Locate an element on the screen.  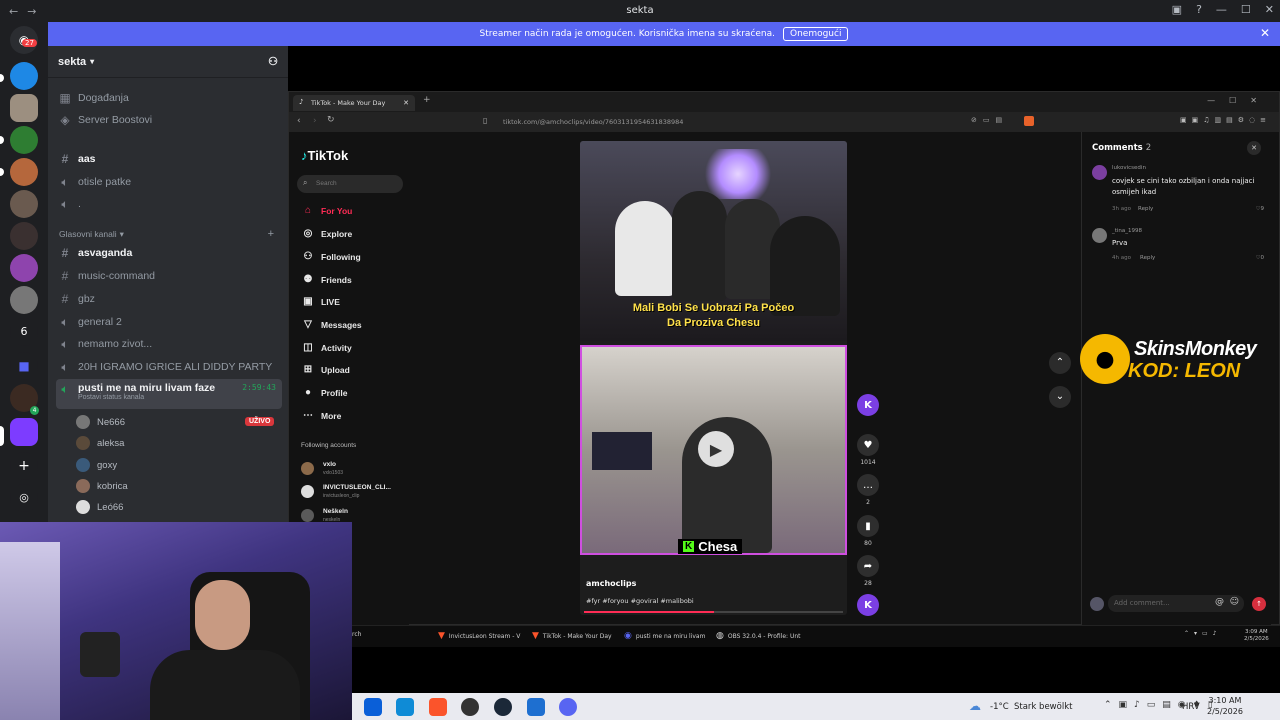
creator-avatar: K is located at coordinates (868, 406).